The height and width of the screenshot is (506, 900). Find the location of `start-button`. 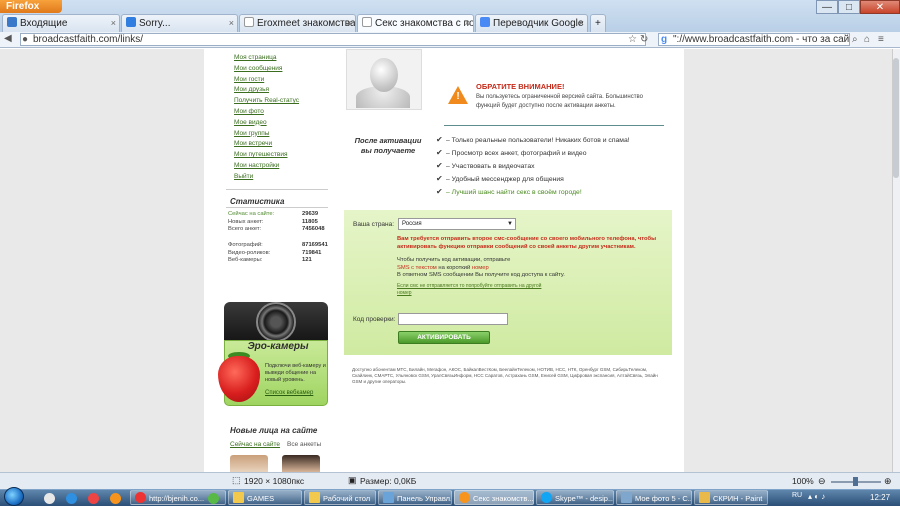

start-button is located at coordinates (14, 496).